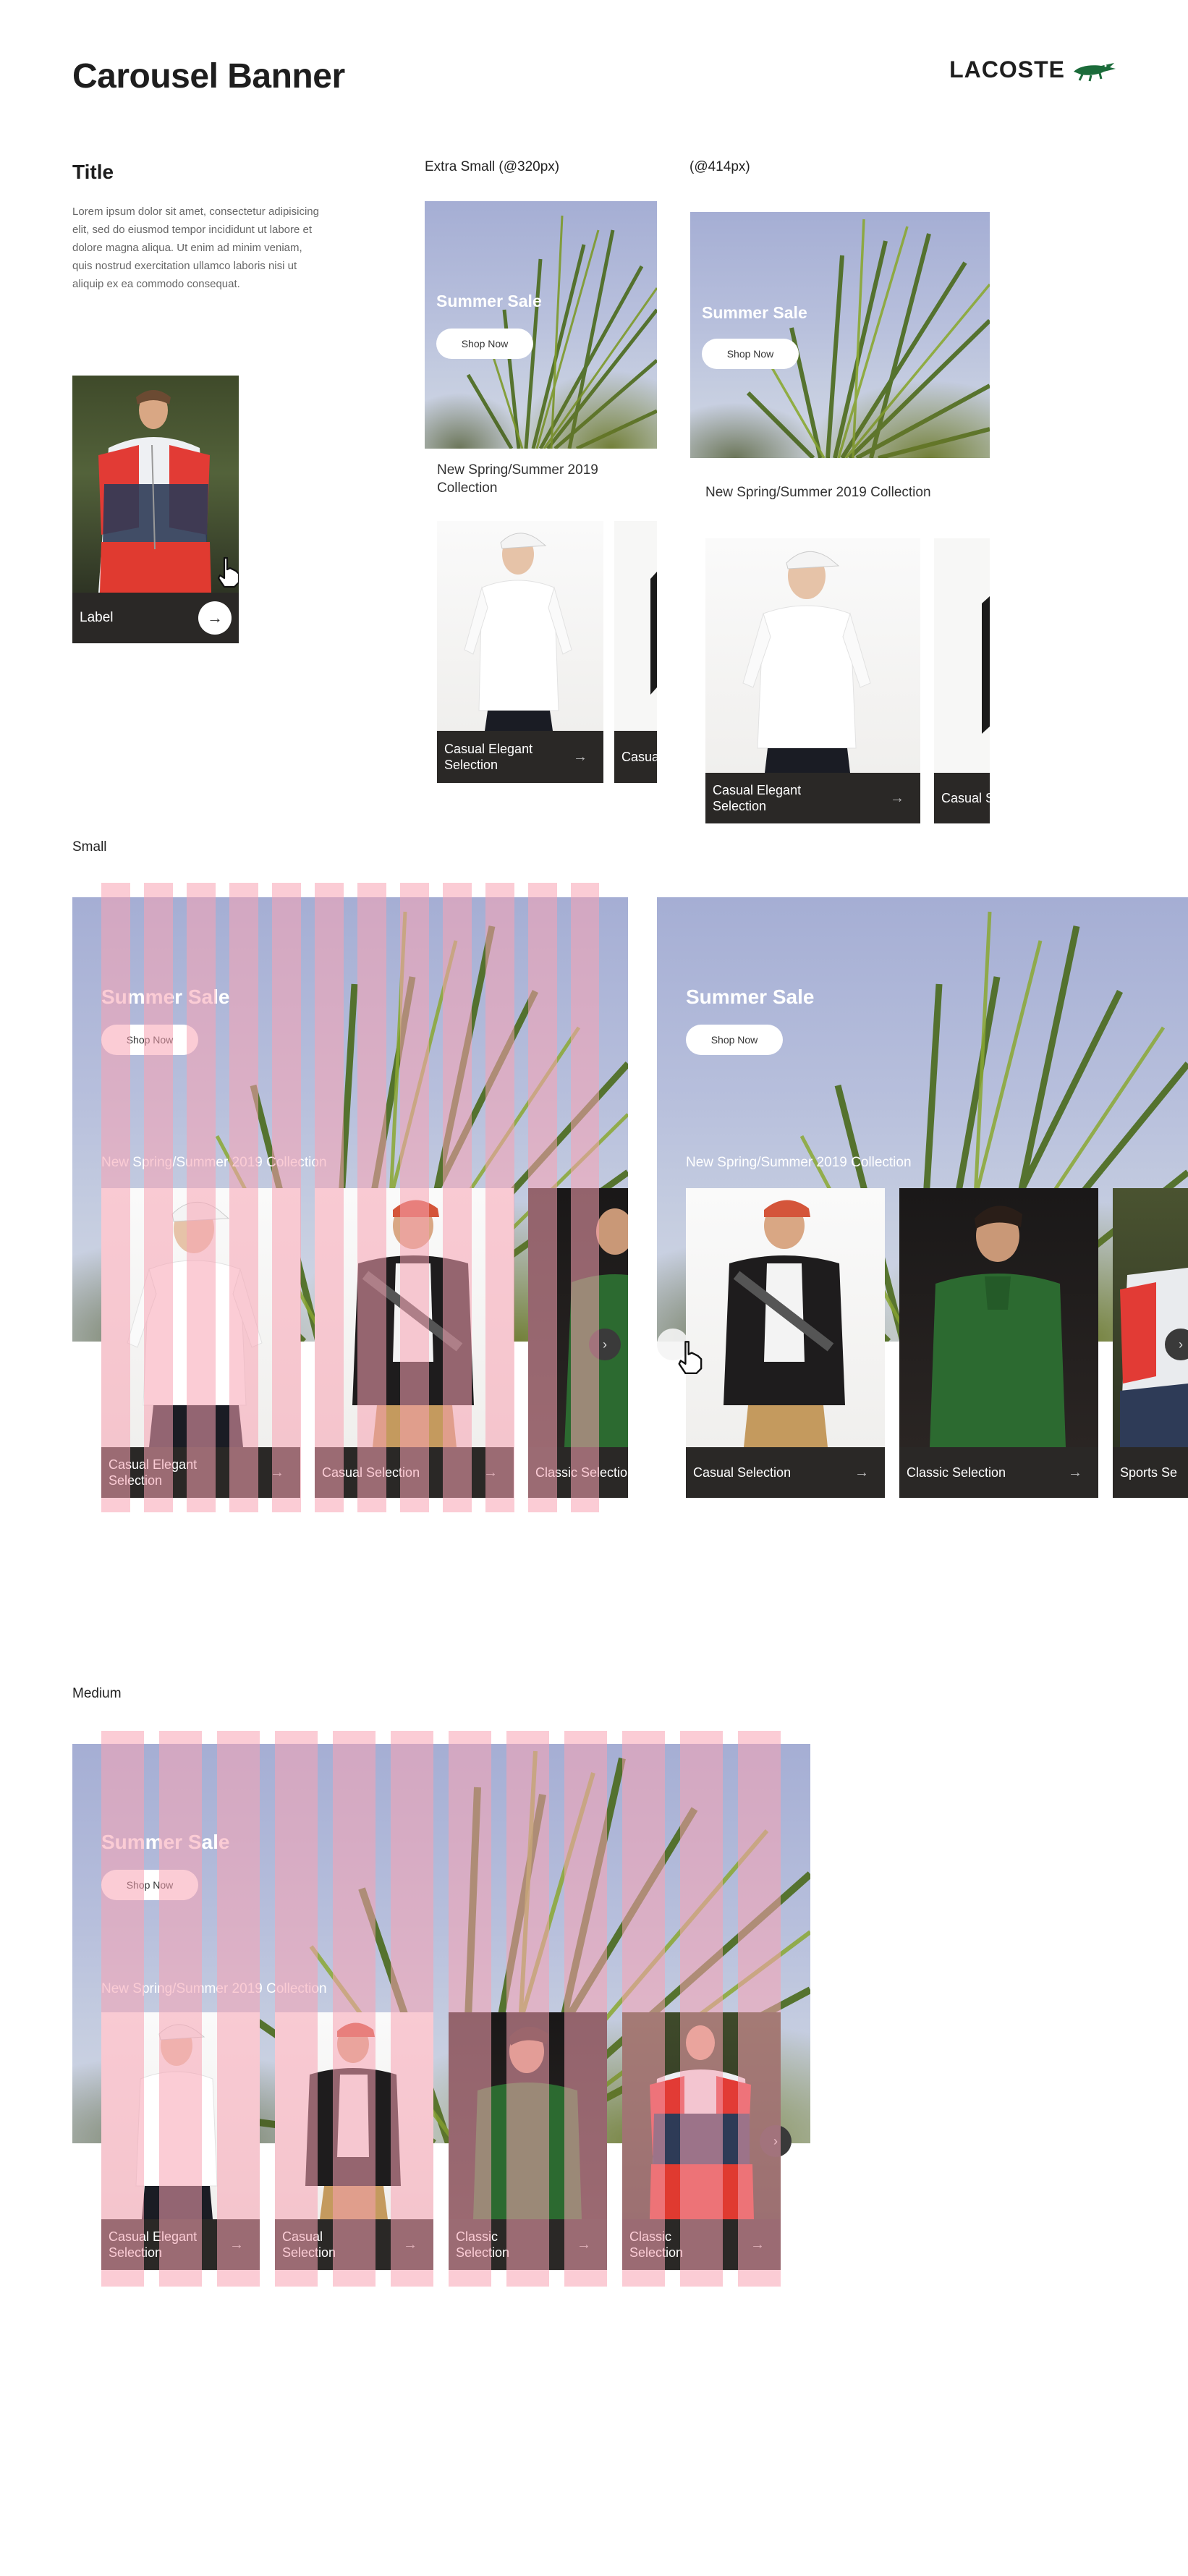 The image size is (1188, 2576). I want to click on brand-logo: LACOSTE, so click(1033, 69).